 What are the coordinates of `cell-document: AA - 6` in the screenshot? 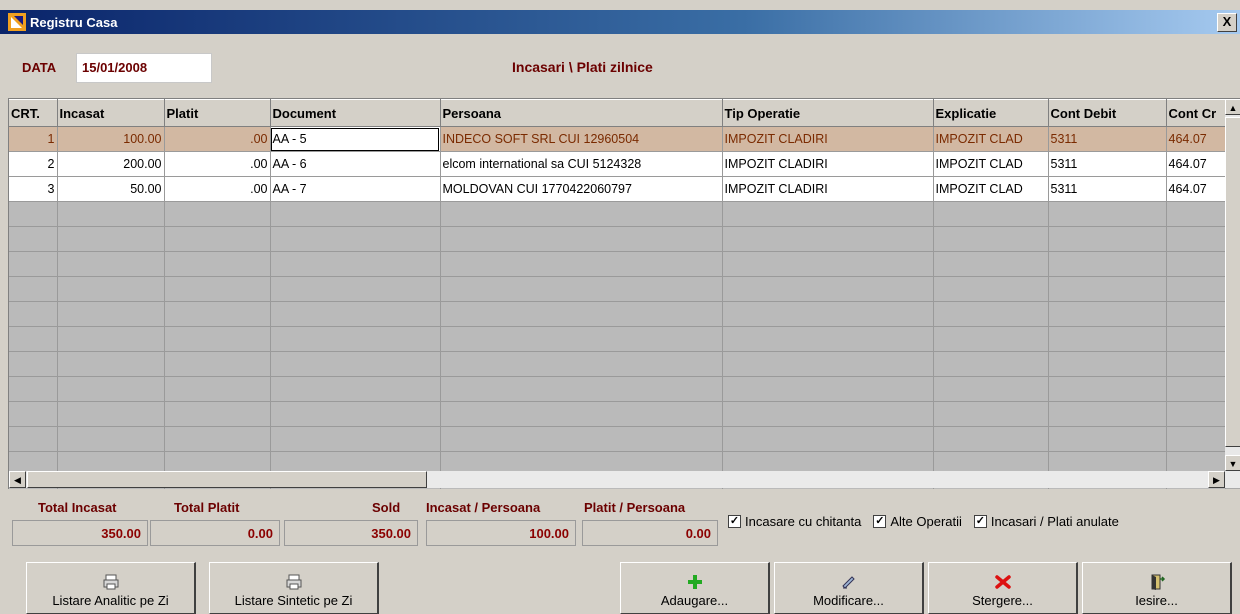 It's located at (355, 164).